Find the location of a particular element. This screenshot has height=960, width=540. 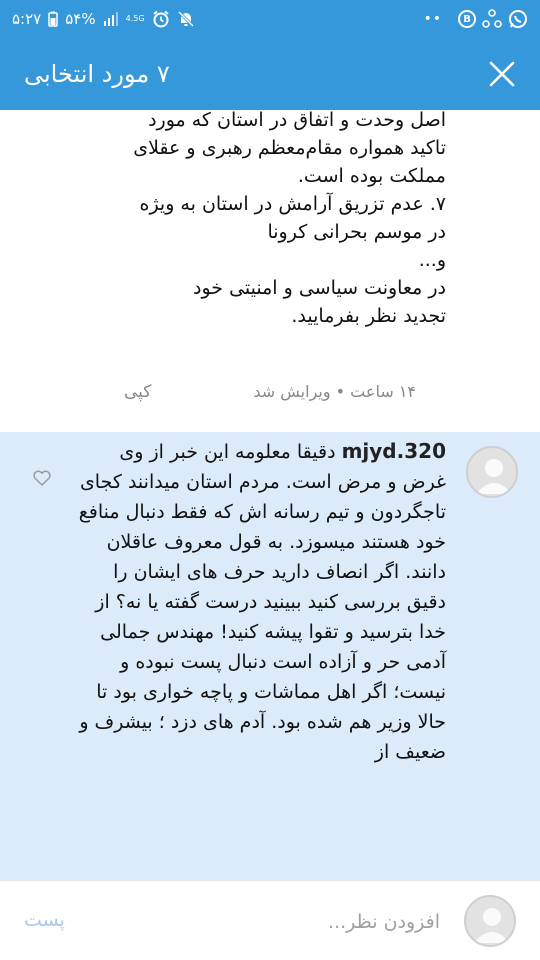

selection-title: ۷ مورد انتخابی is located at coordinates (97, 74).